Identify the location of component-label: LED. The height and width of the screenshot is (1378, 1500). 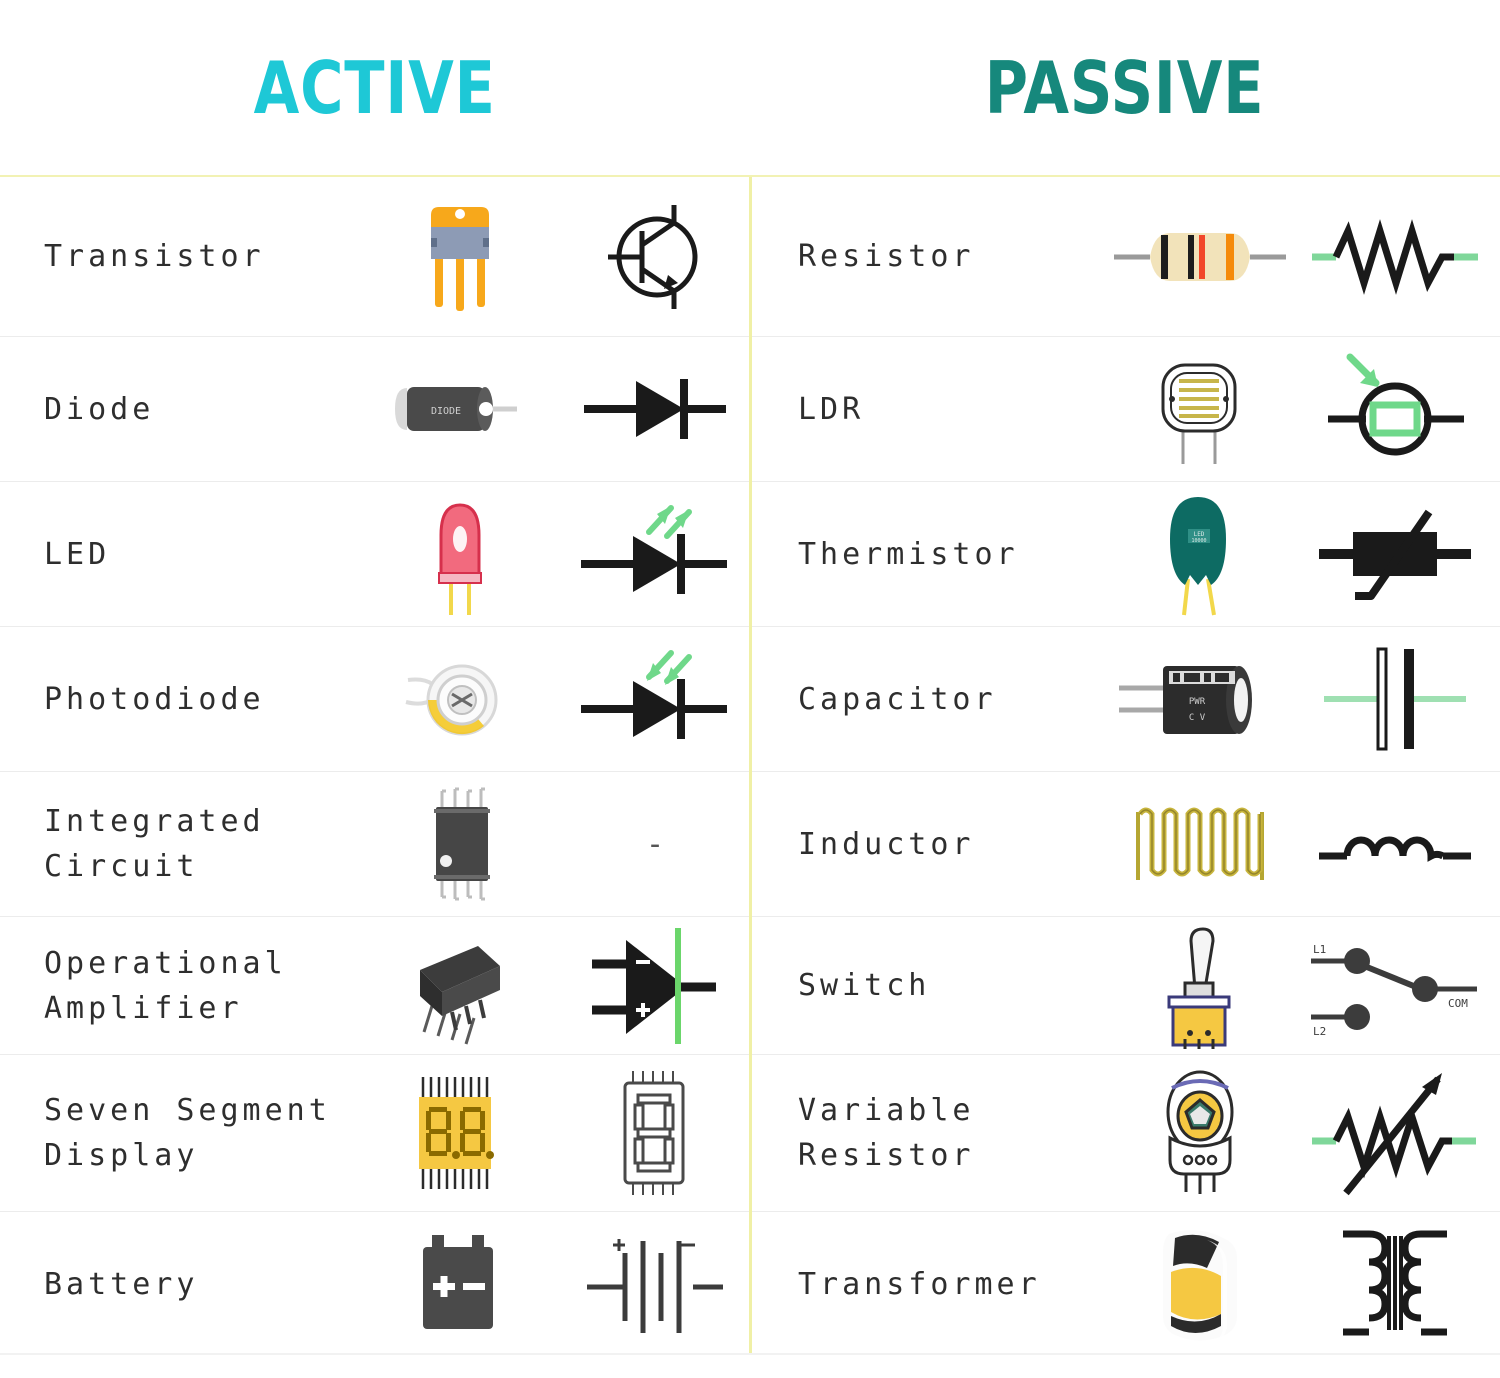
(77, 554).